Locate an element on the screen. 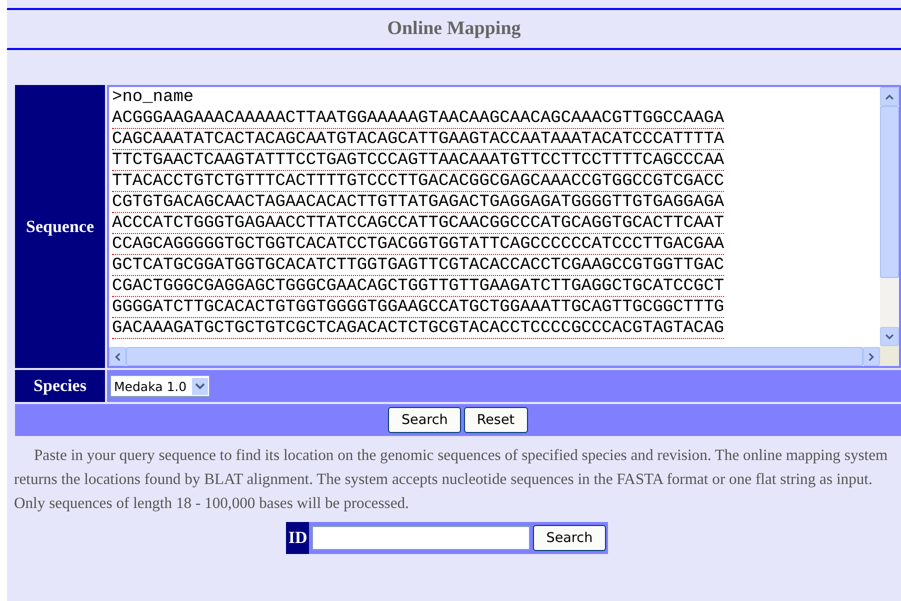  id-label: ID is located at coordinates (298, 538).